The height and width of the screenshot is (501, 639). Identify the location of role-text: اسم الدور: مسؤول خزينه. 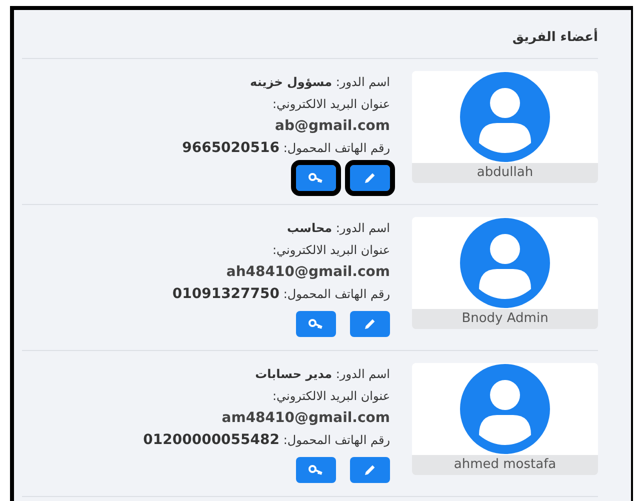
(320, 82).